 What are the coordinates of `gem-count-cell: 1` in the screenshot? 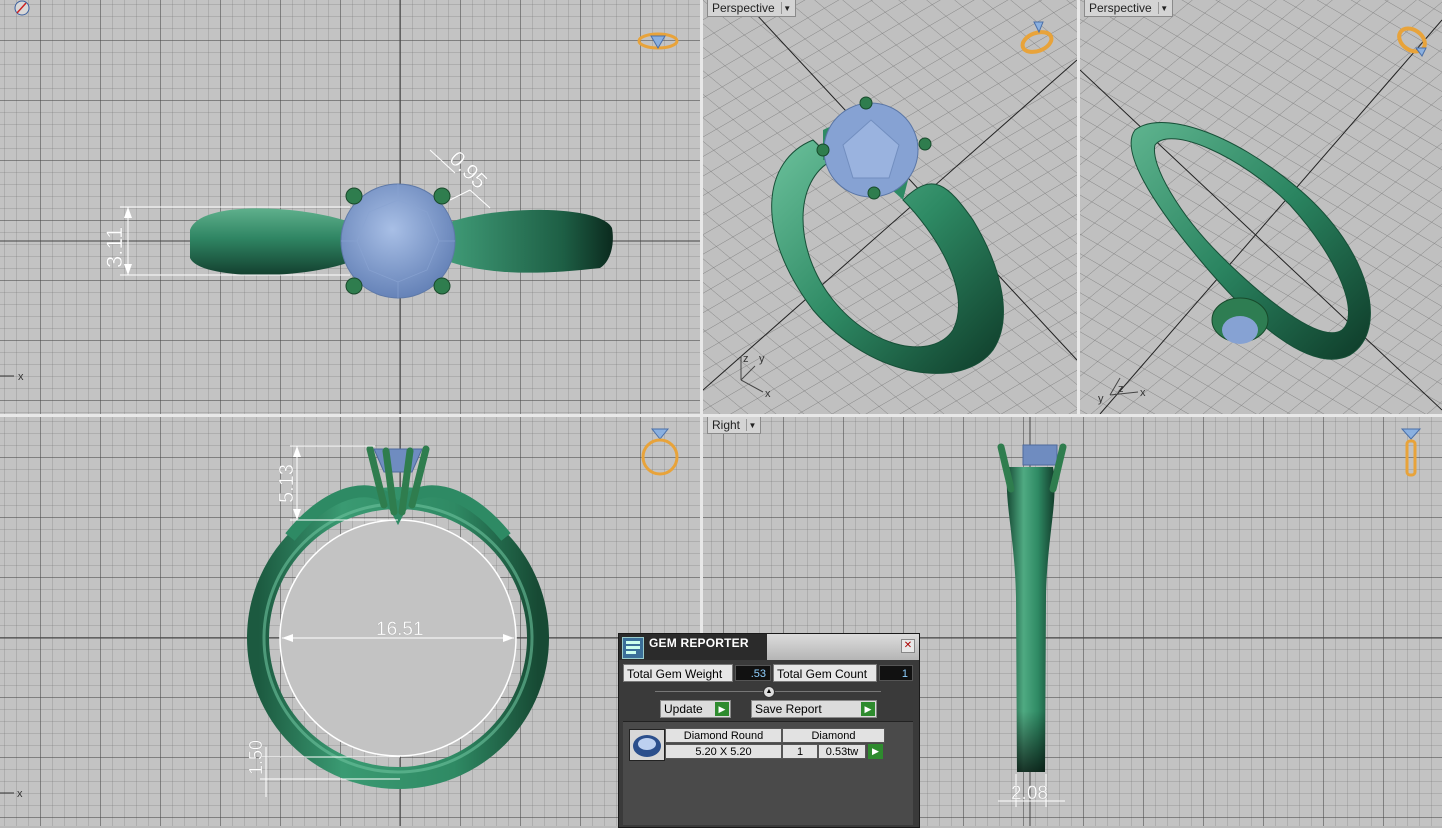 It's located at (800, 751).